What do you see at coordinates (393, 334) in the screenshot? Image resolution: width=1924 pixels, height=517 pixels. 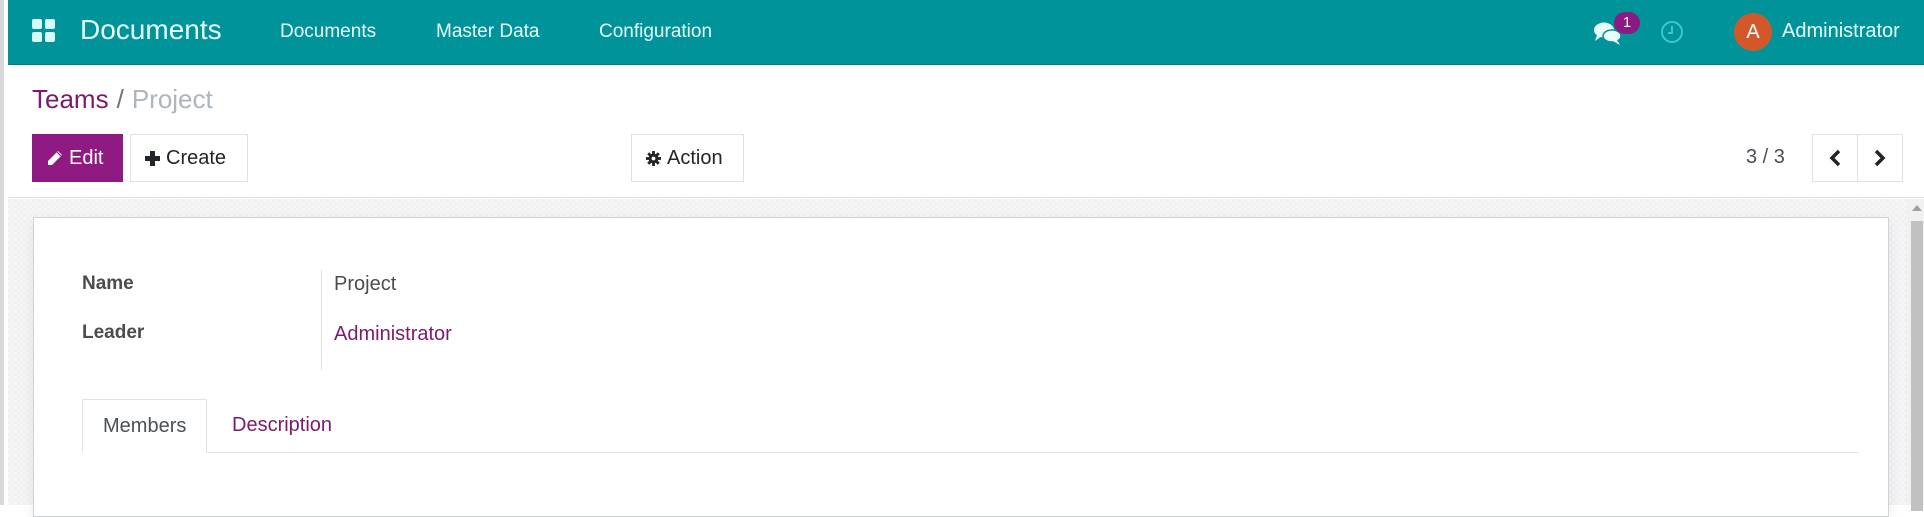 I see `leader-link: Administrator` at bounding box center [393, 334].